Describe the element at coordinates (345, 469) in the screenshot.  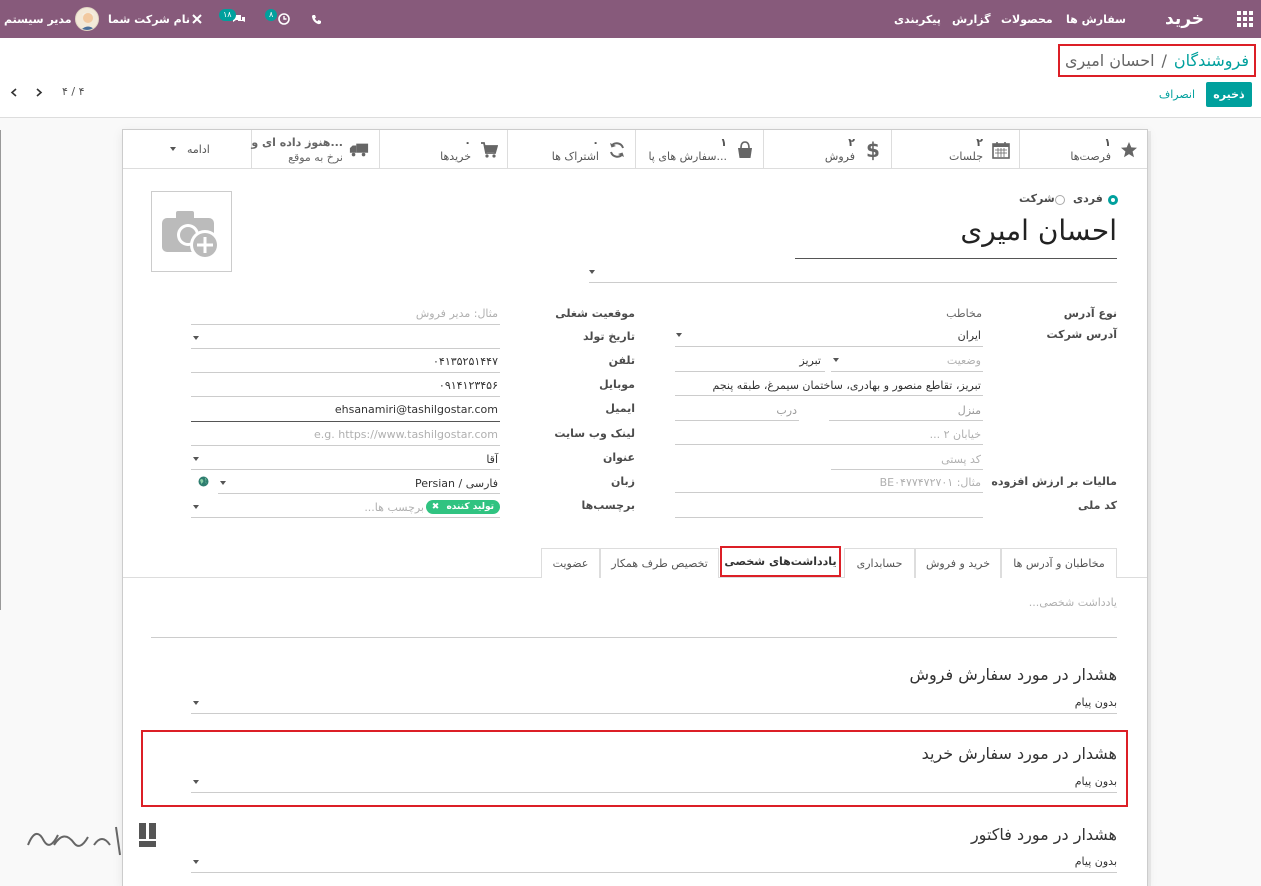
I see `title-underline` at that location.